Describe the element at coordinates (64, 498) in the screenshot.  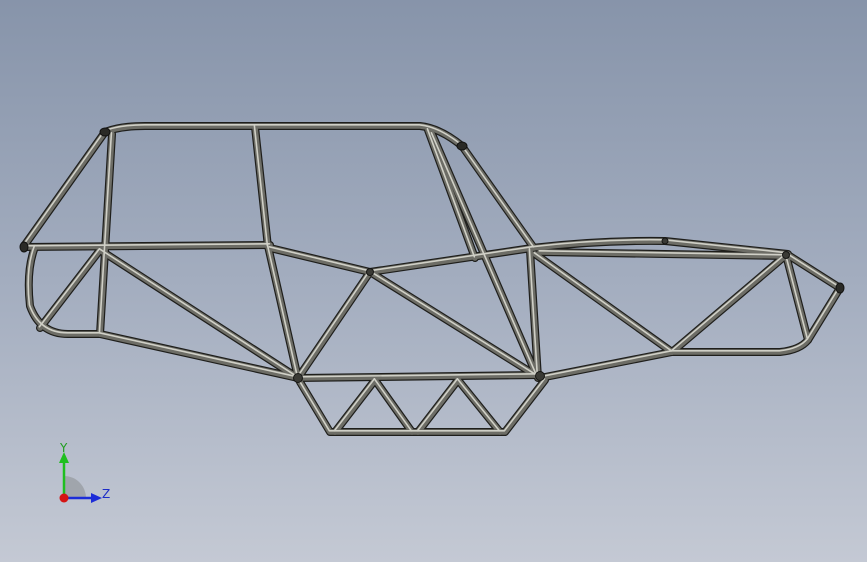
I see `x-axis-dot` at that location.